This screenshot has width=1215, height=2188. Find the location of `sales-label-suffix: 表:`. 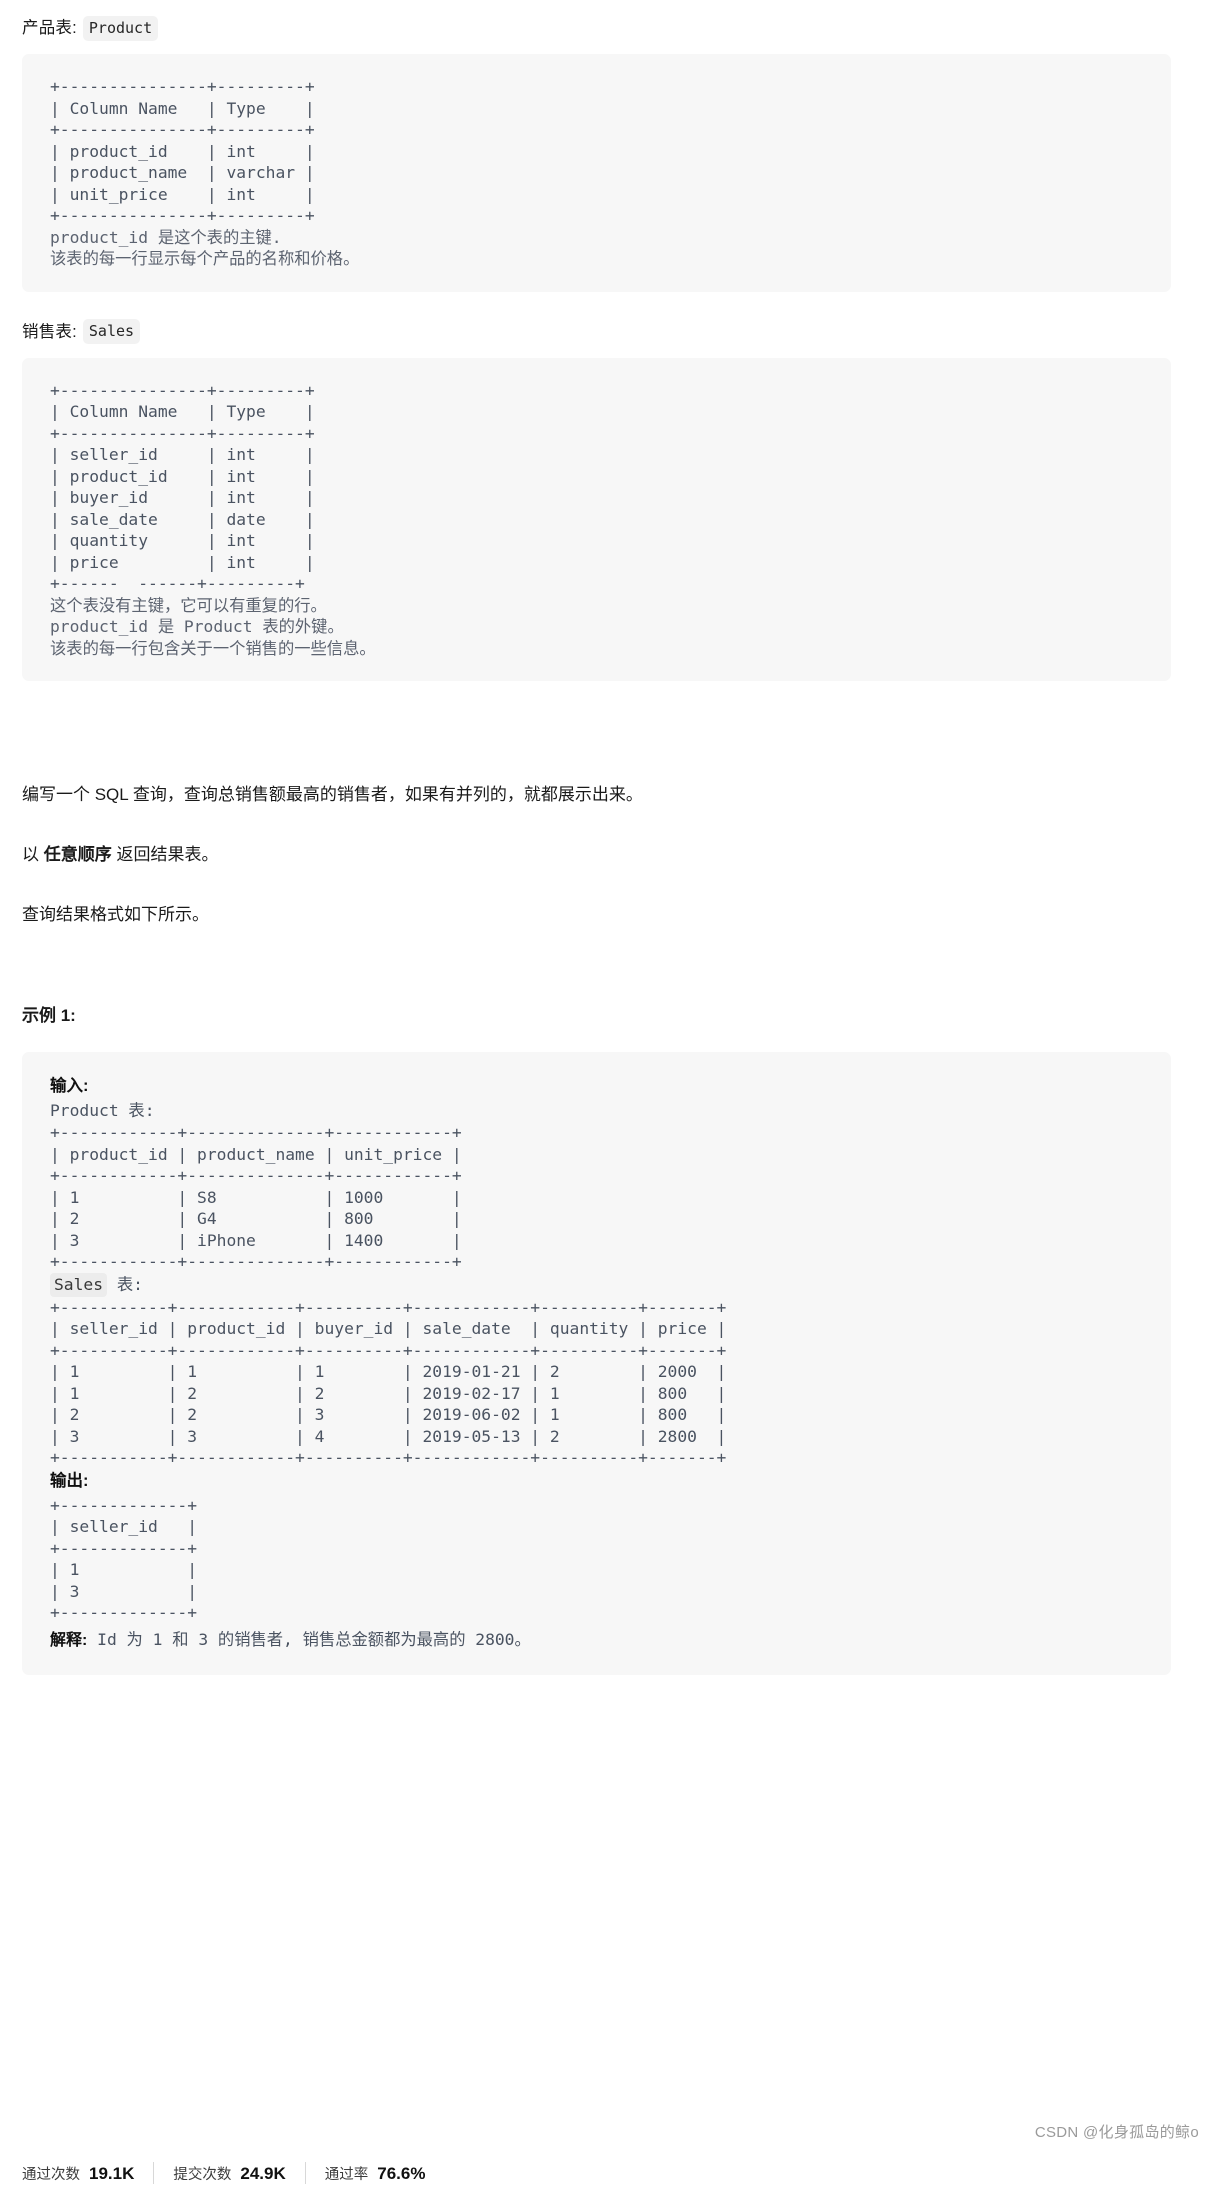

sales-label-suffix: 表: is located at coordinates (125, 1284).